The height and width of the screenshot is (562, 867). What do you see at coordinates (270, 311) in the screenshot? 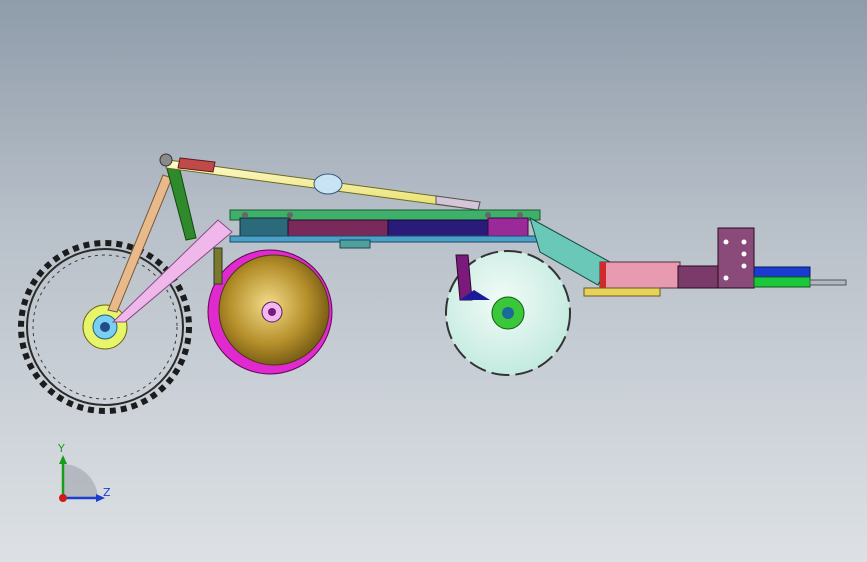
I see `coulter-disc` at bounding box center [270, 311].